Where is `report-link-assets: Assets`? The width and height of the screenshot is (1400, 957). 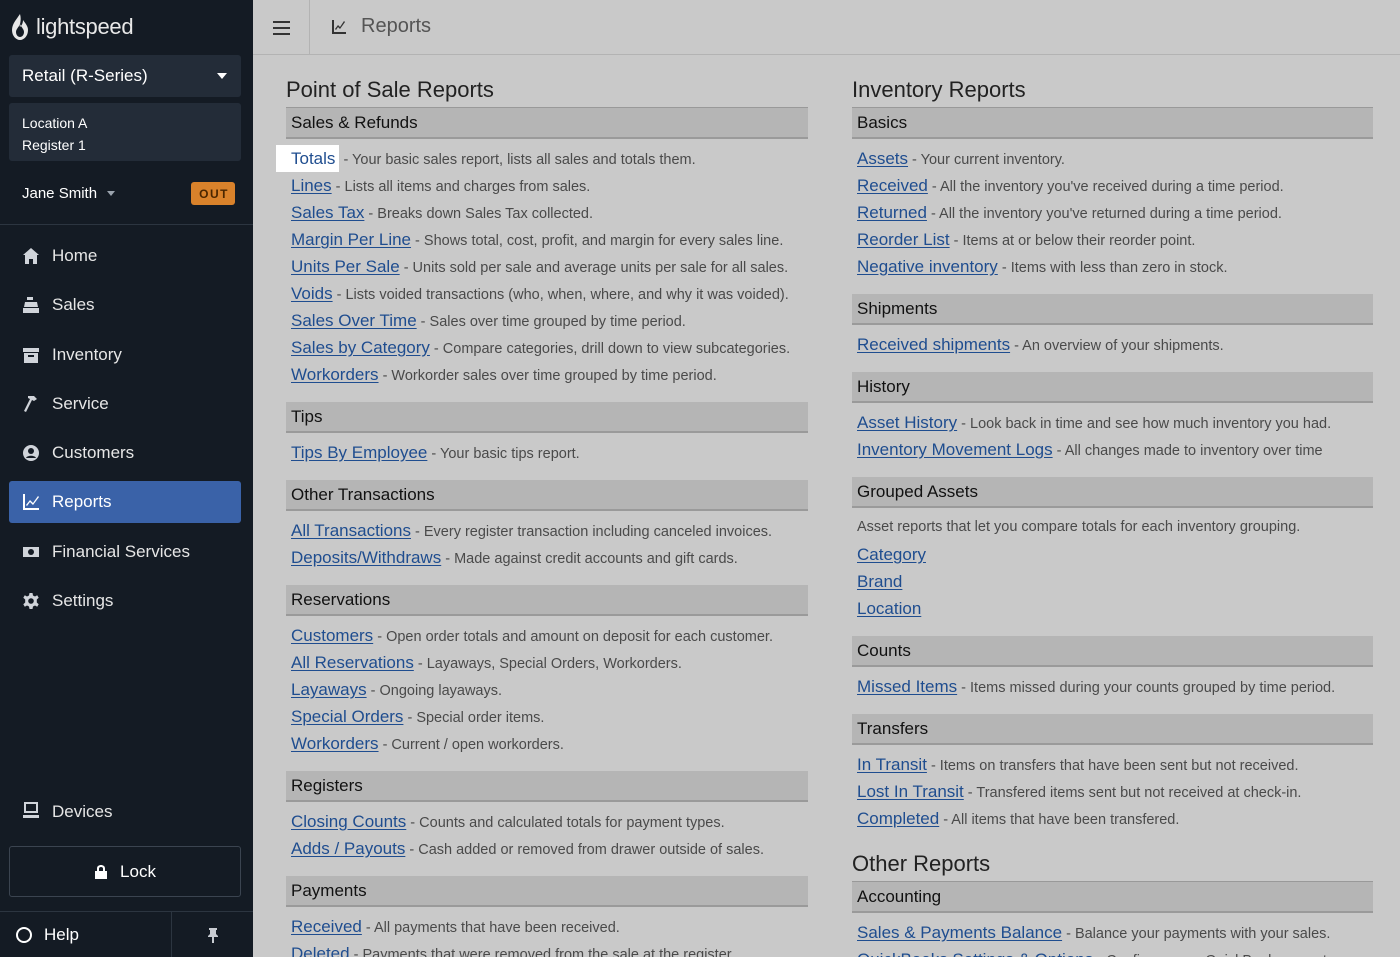 report-link-assets: Assets is located at coordinates (882, 158).